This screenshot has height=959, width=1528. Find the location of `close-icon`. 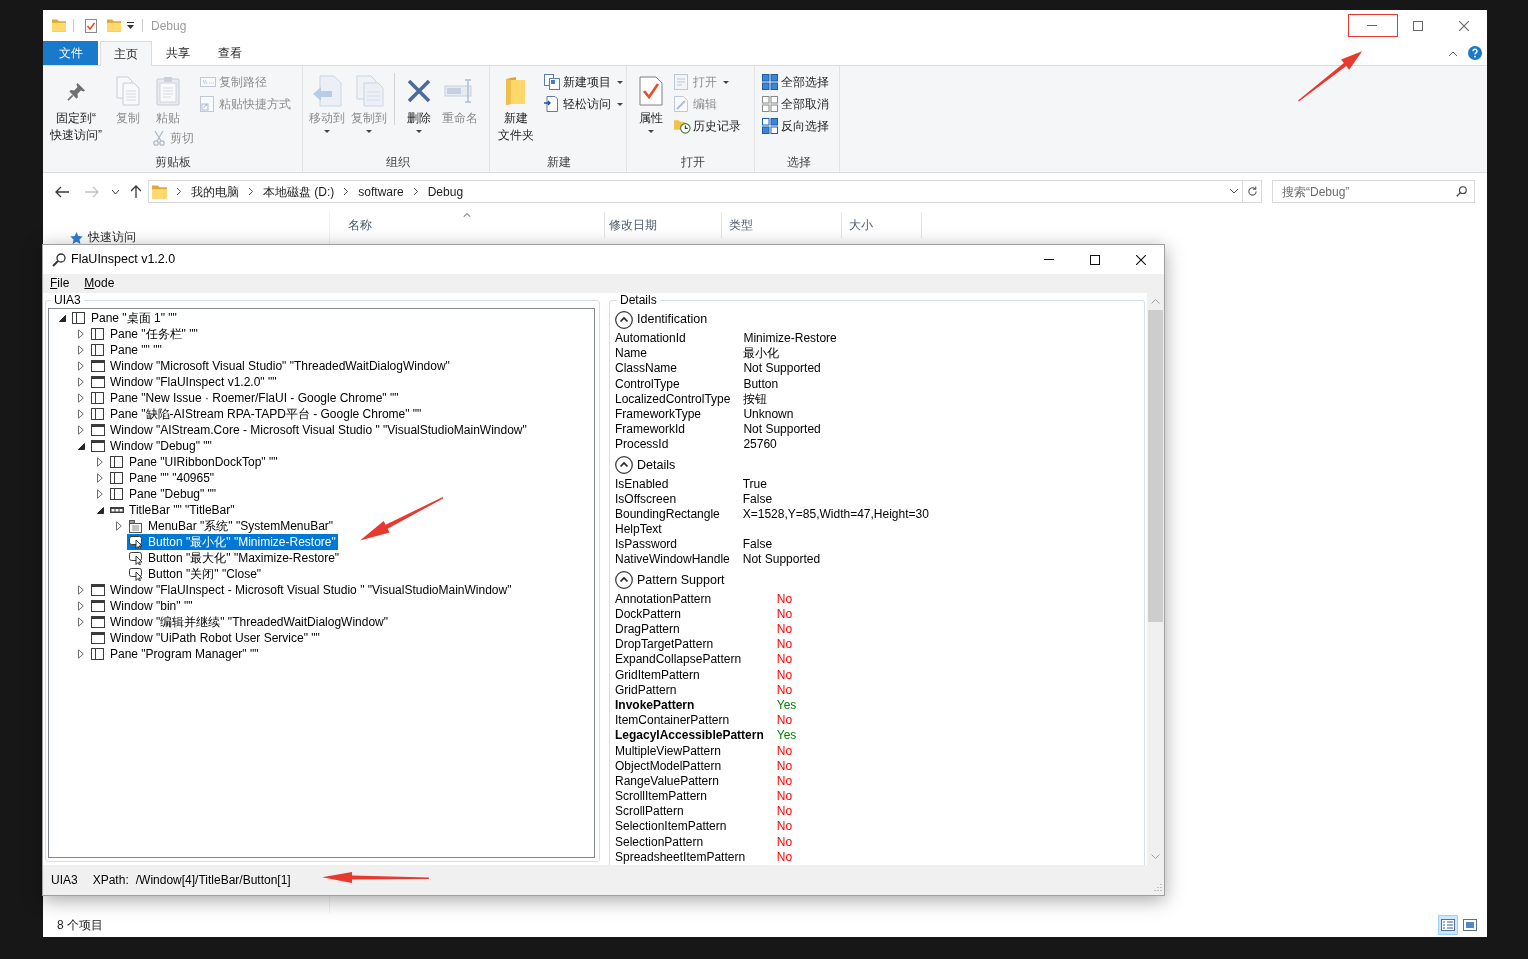

close-icon is located at coordinates (1141, 259).